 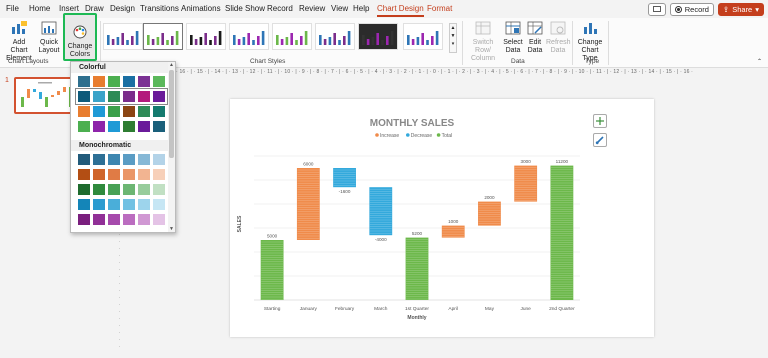 I want to click on category-label: March, so click(x=381, y=309).